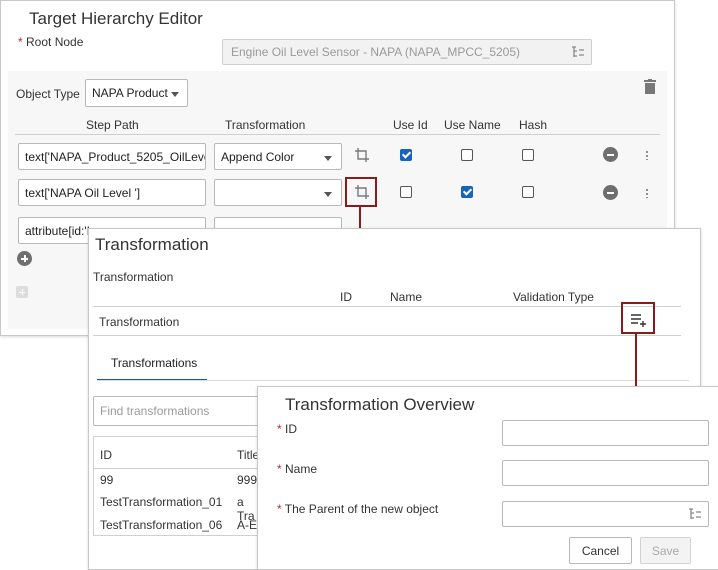 The width and height of the screenshot is (718, 570). Describe the element at coordinates (278, 192) in the screenshot. I see `transformation-select` at that location.